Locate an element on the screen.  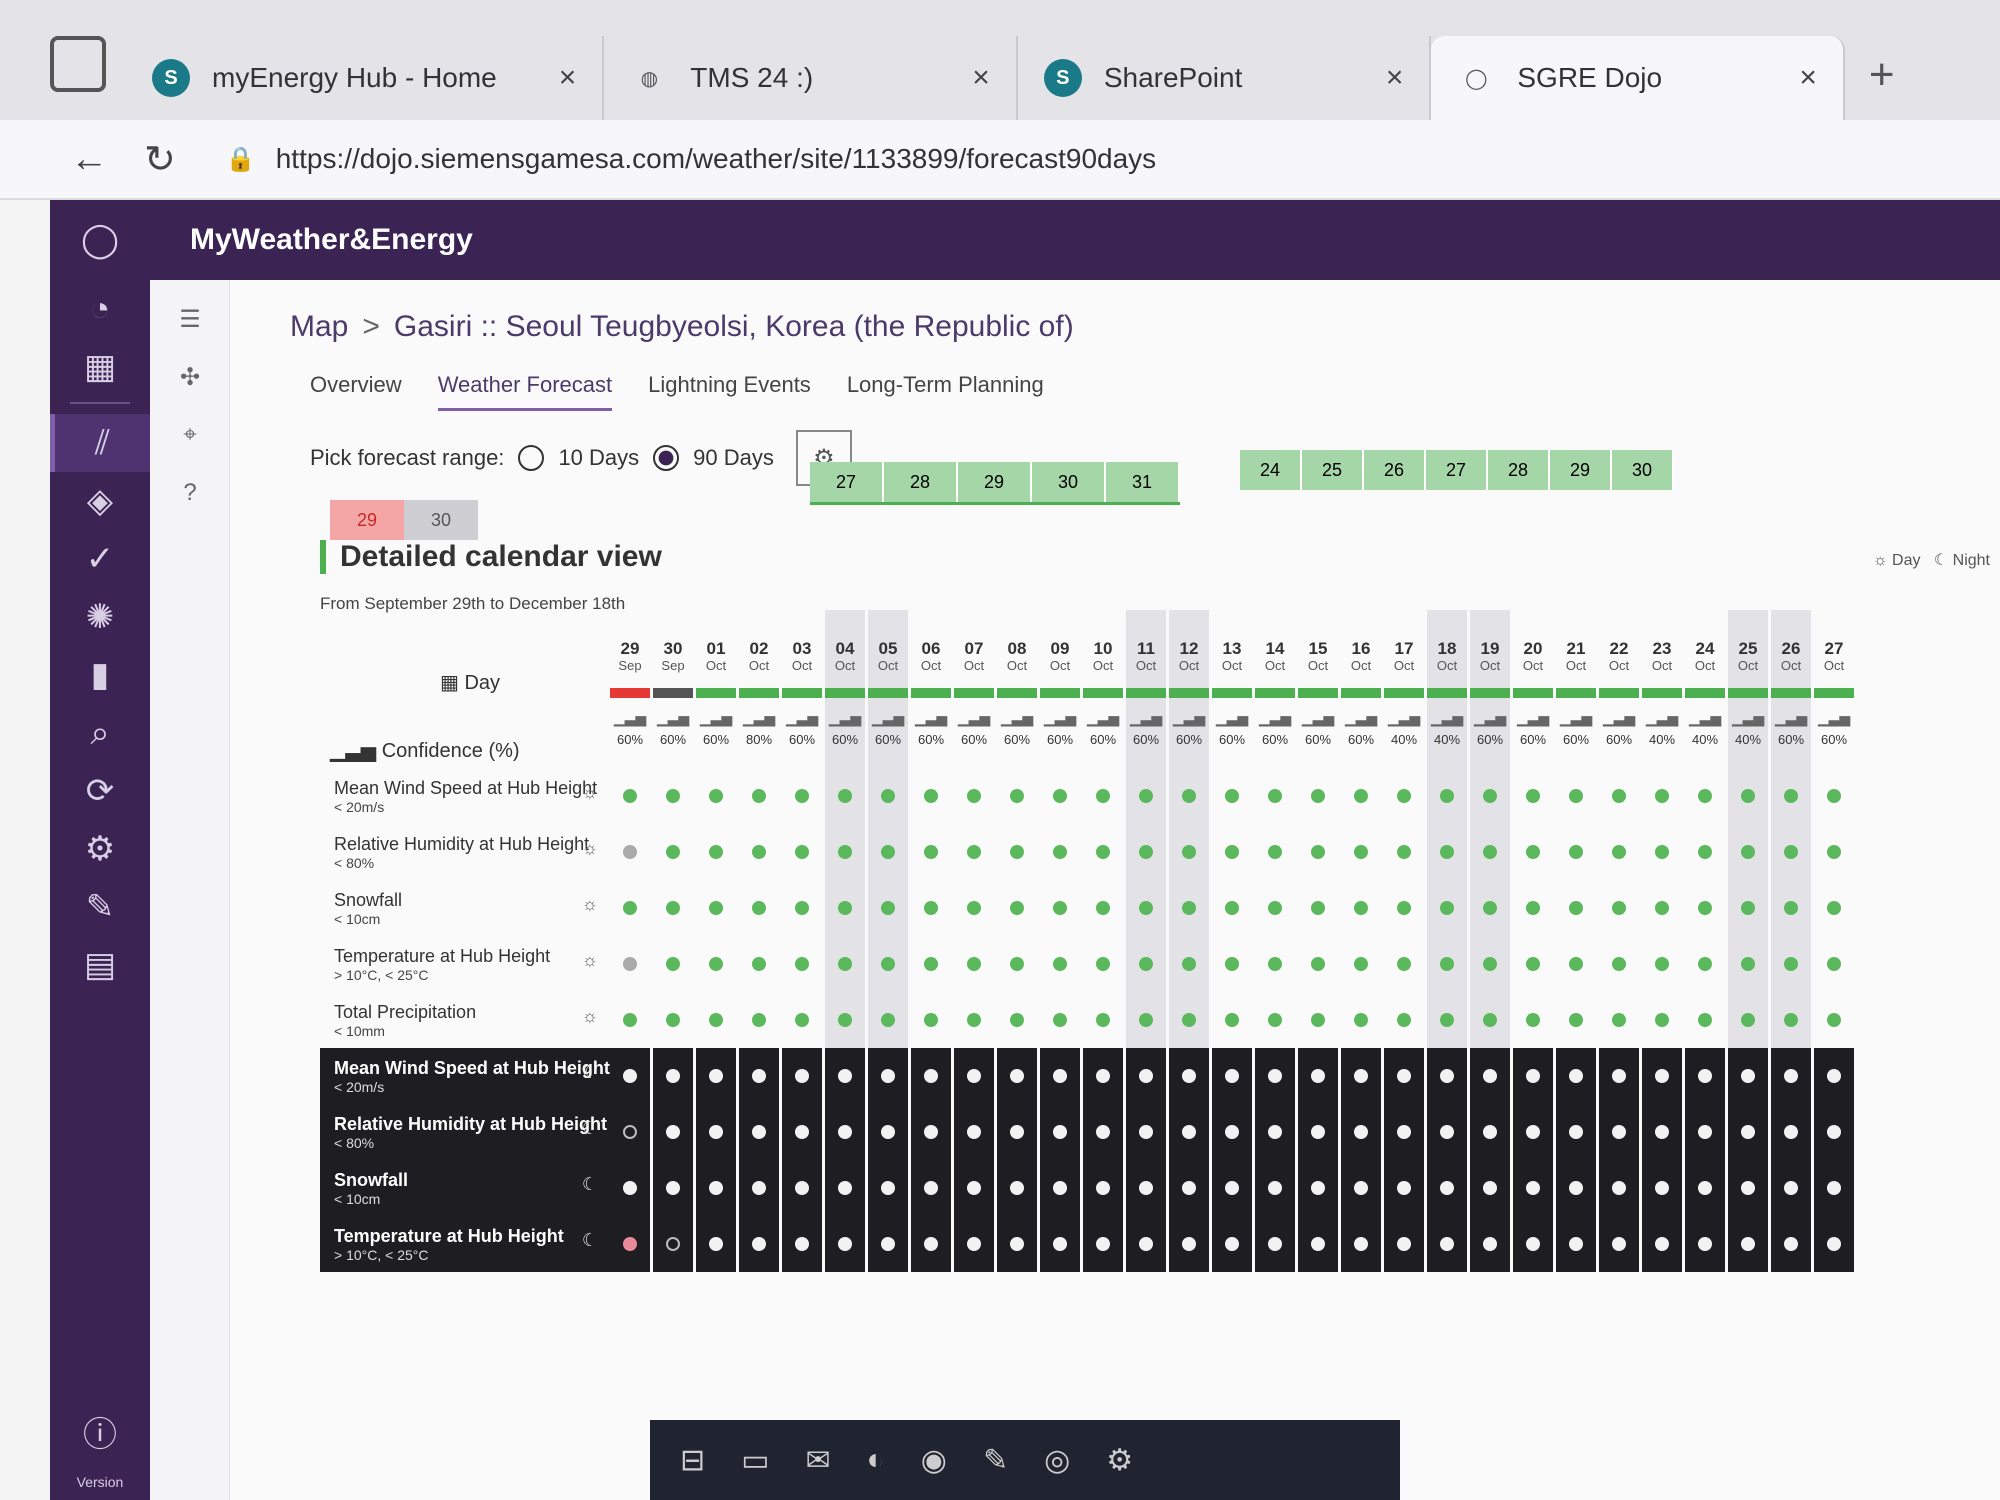
tab-lightning-events: Lightning Events is located at coordinates (729, 391).